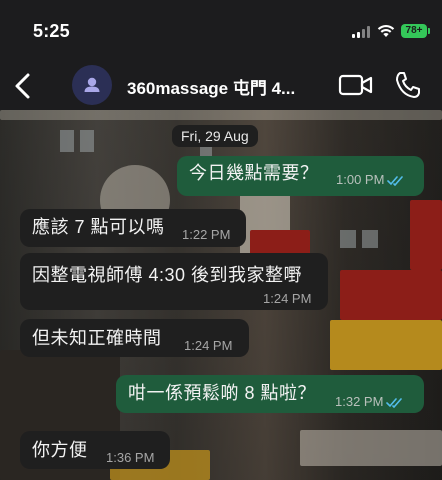 This screenshot has width=442, height=480. Describe the element at coordinates (222, 393) in the screenshot. I see `message-text: 咁一係預鬆啲 8 點啦？` at that location.